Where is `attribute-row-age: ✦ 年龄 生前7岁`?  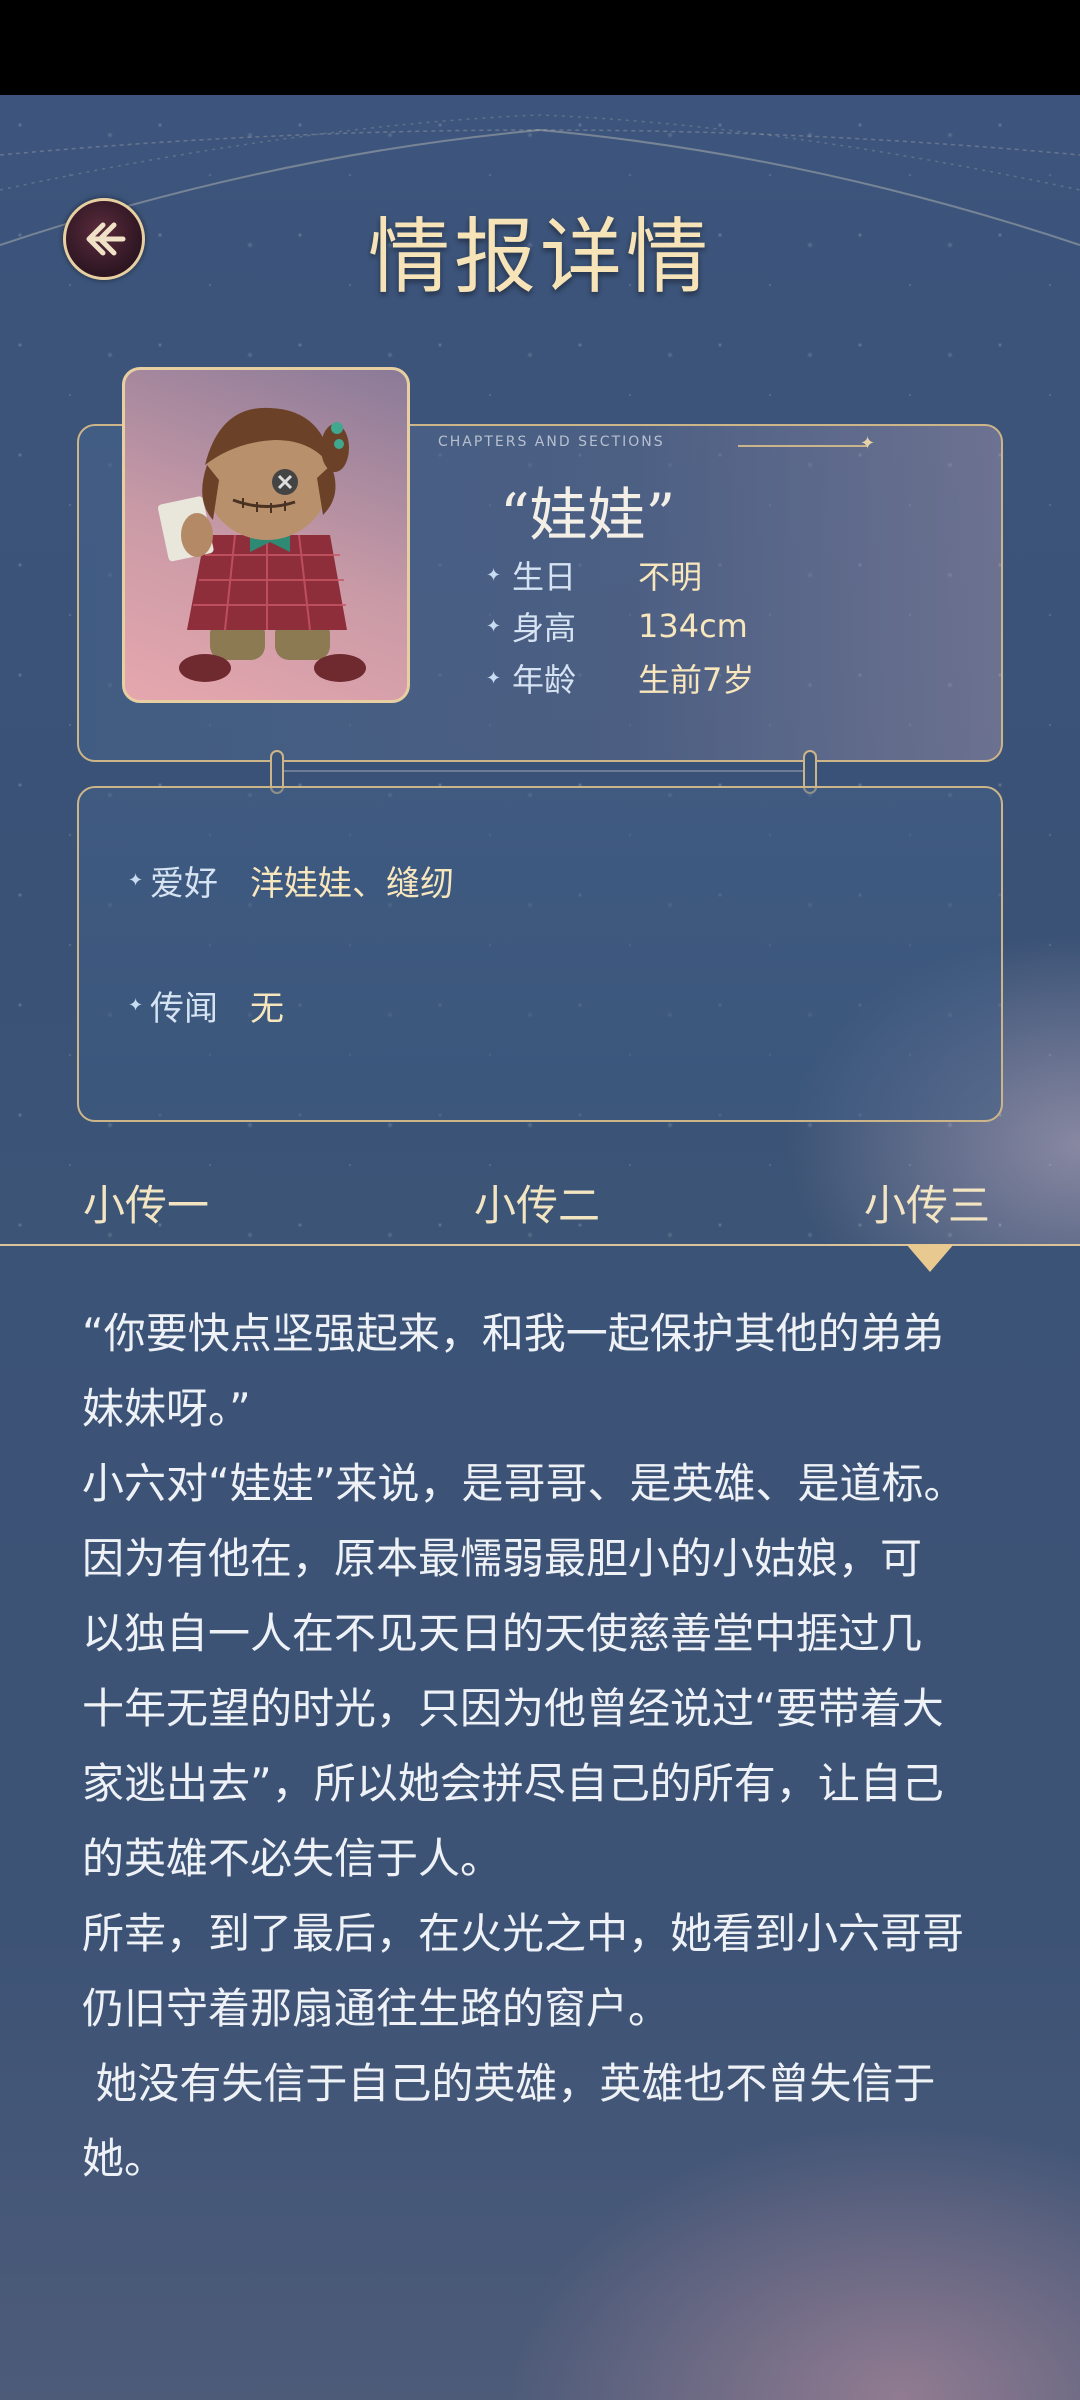
attribute-row-age: ✦ 年龄 生前7岁 is located at coordinates (620, 678).